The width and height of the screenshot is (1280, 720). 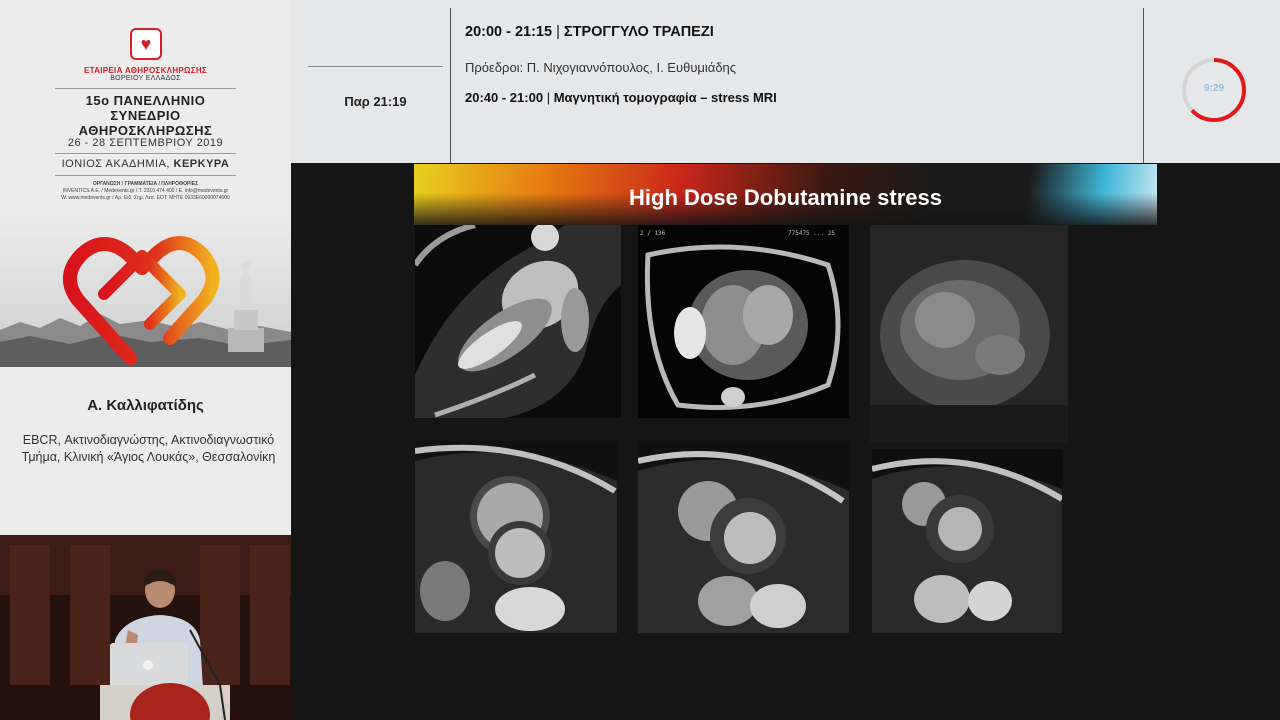 I want to click on congress-hero-graphic, so click(x=145, y=288).